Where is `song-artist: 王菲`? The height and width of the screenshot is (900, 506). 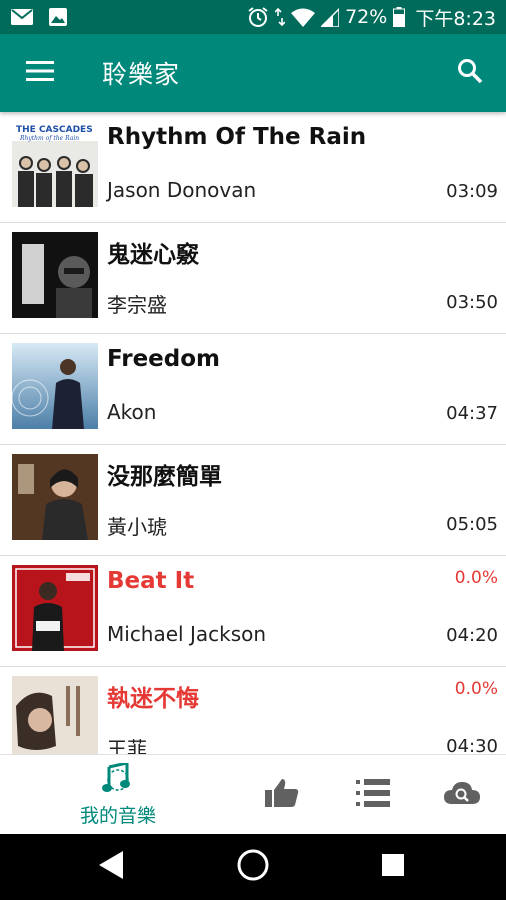 song-artist: 王菲 is located at coordinates (127, 745).